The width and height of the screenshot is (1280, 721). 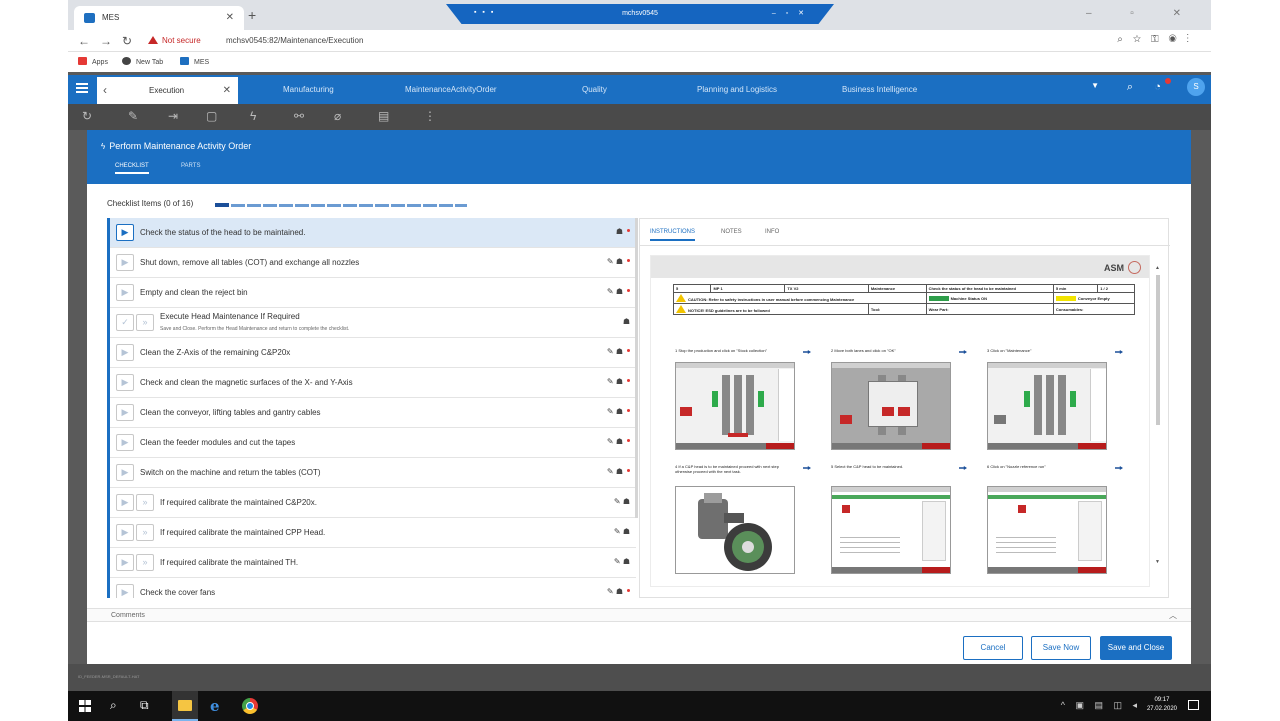 What do you see at coordinates (125, 322) in the screenshot?
I see `check-icon: ✓` at bounding box center [125, 322].